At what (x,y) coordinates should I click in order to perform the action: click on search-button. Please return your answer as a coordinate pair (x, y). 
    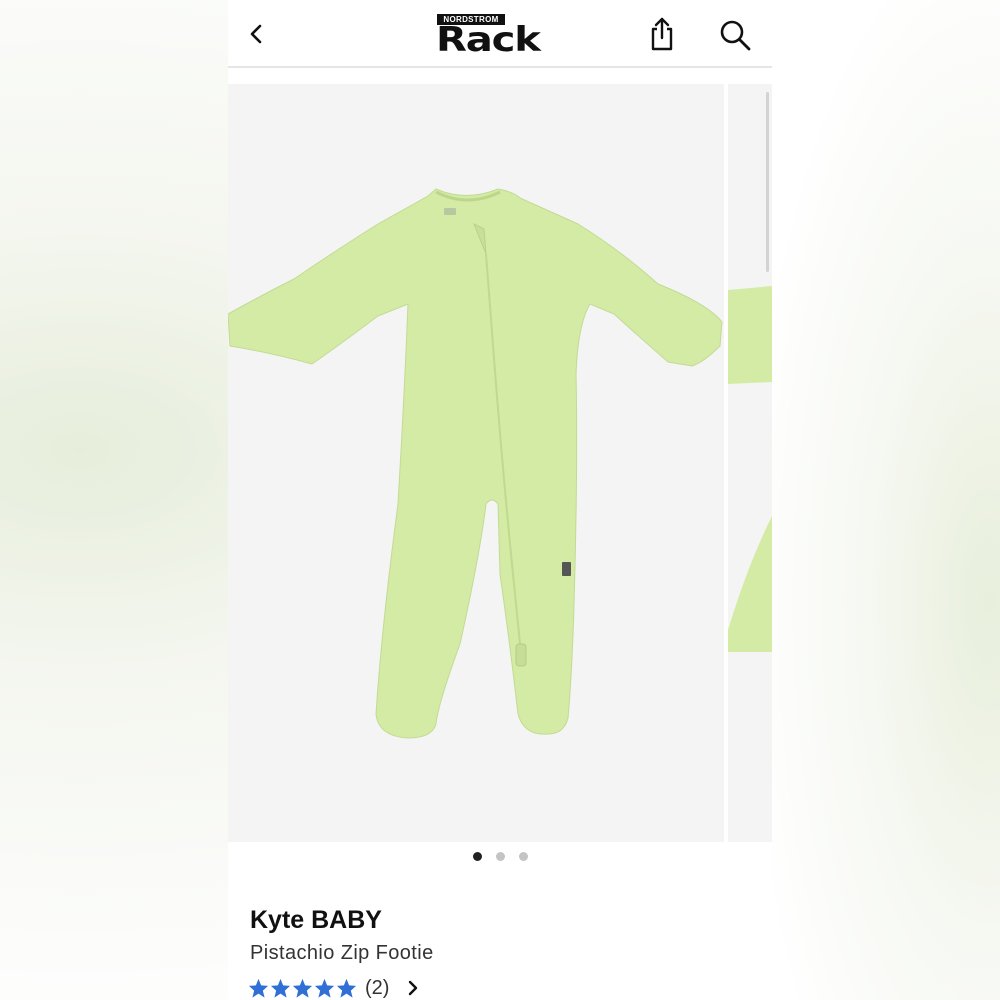
    Looking at the image, I should click on (735, 35).